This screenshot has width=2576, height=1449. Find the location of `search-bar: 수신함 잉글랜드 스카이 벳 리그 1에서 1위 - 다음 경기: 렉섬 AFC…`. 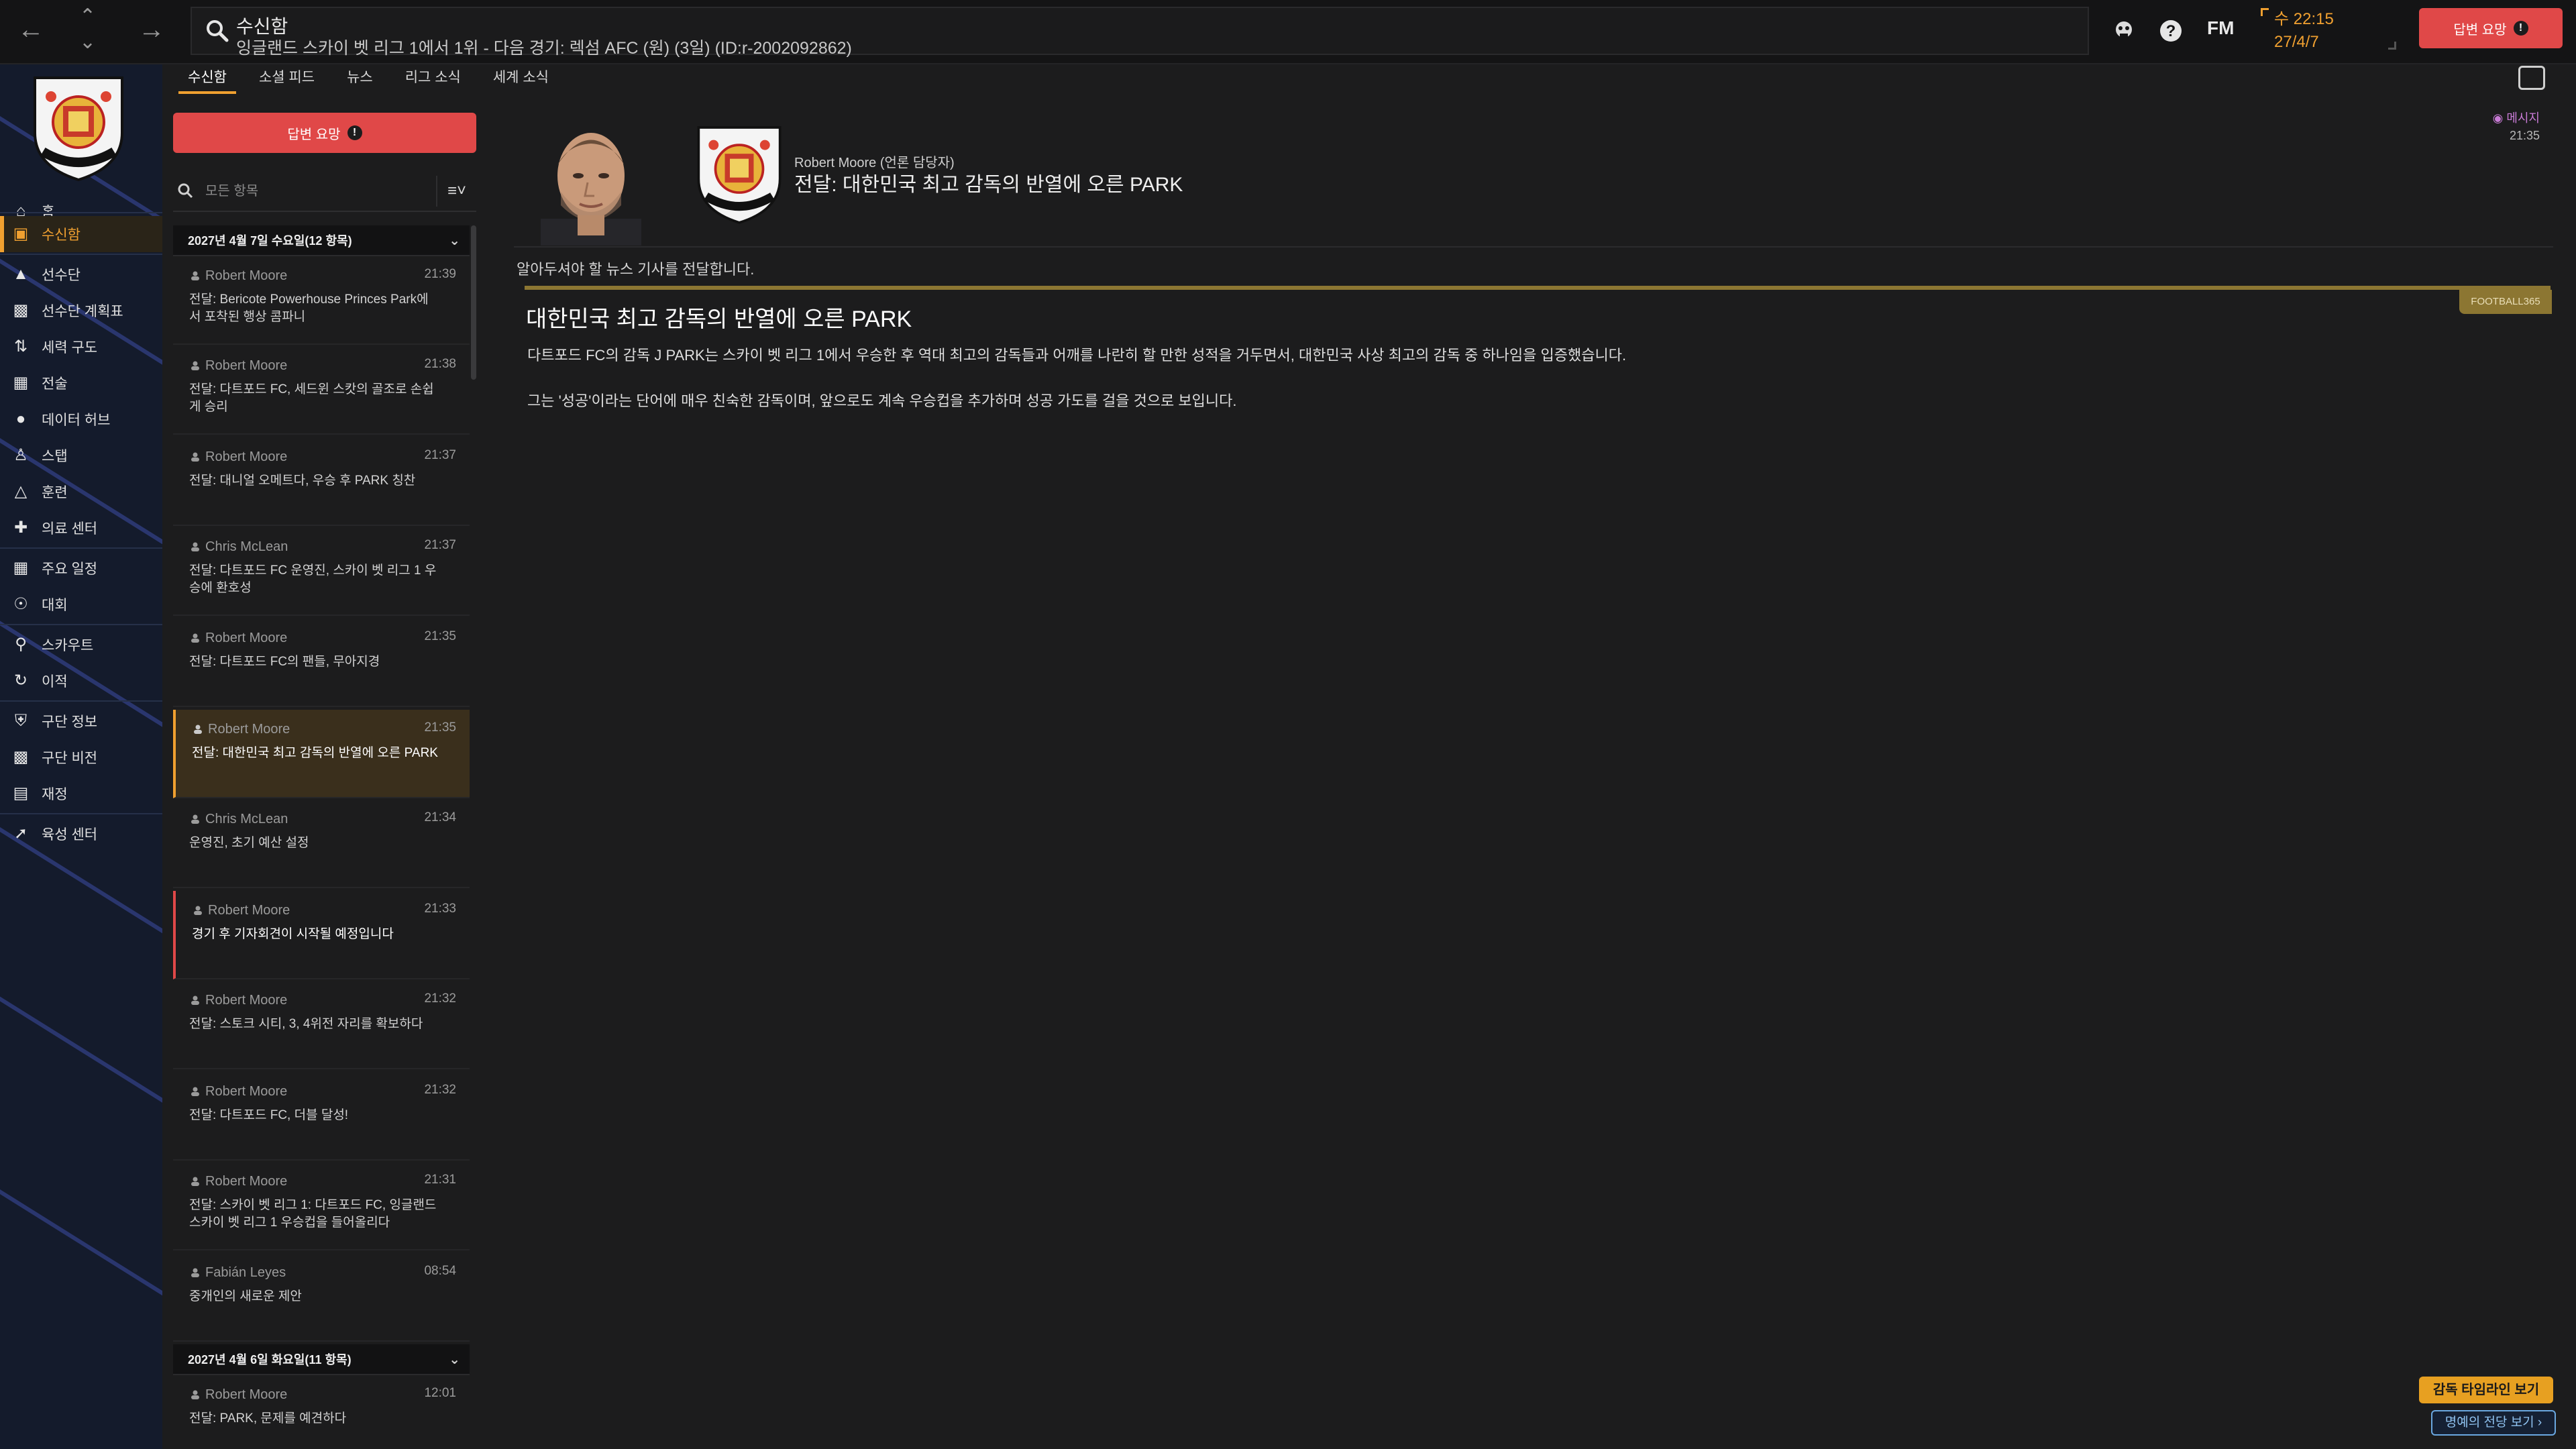

search-bar: 수신함 잉글랜드 스카이 벳 리그 1에서 1위 - 다음 경기: 렉섬 AFC… is located at coordinates (1140, 32).